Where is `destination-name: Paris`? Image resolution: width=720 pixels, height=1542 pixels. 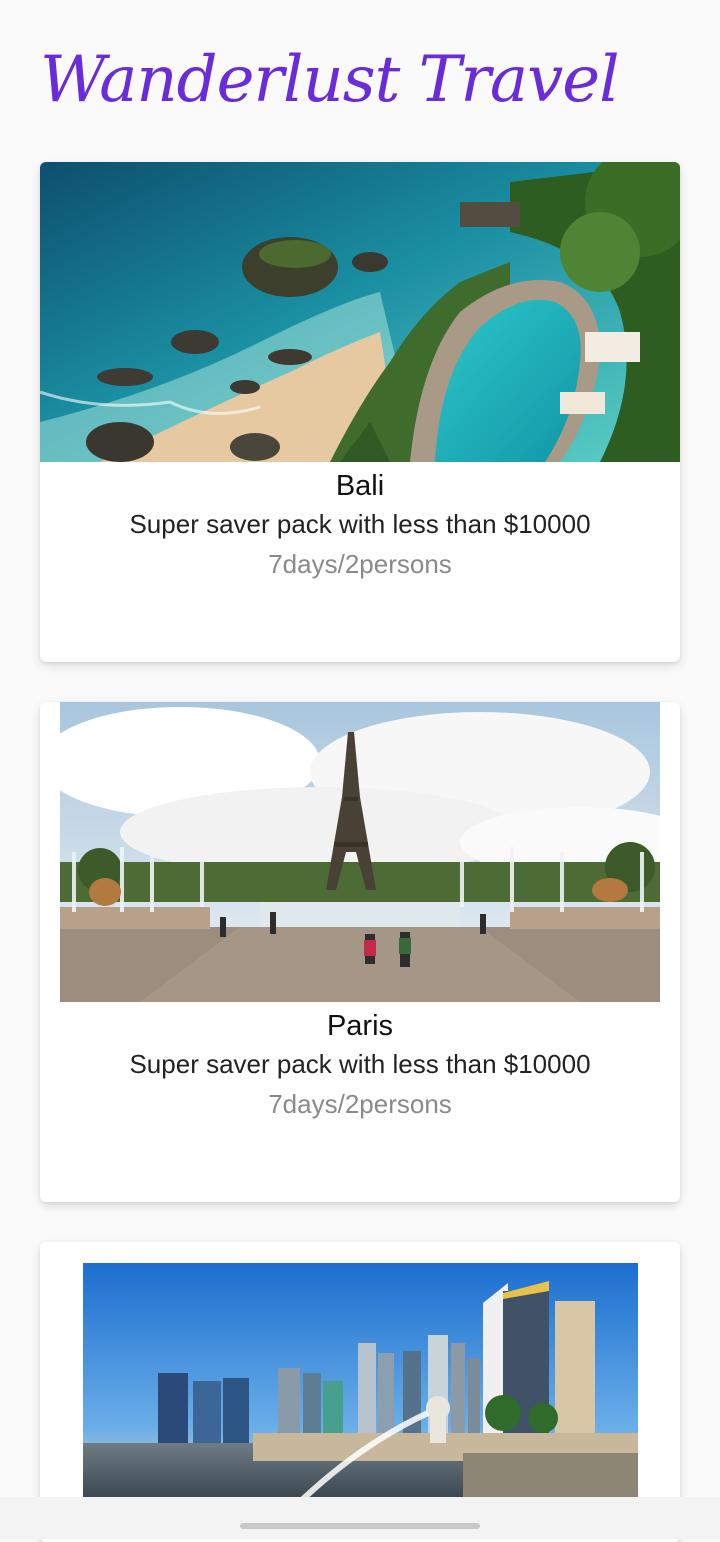
destination-name: Paris is located at coordinates (360, 1026).